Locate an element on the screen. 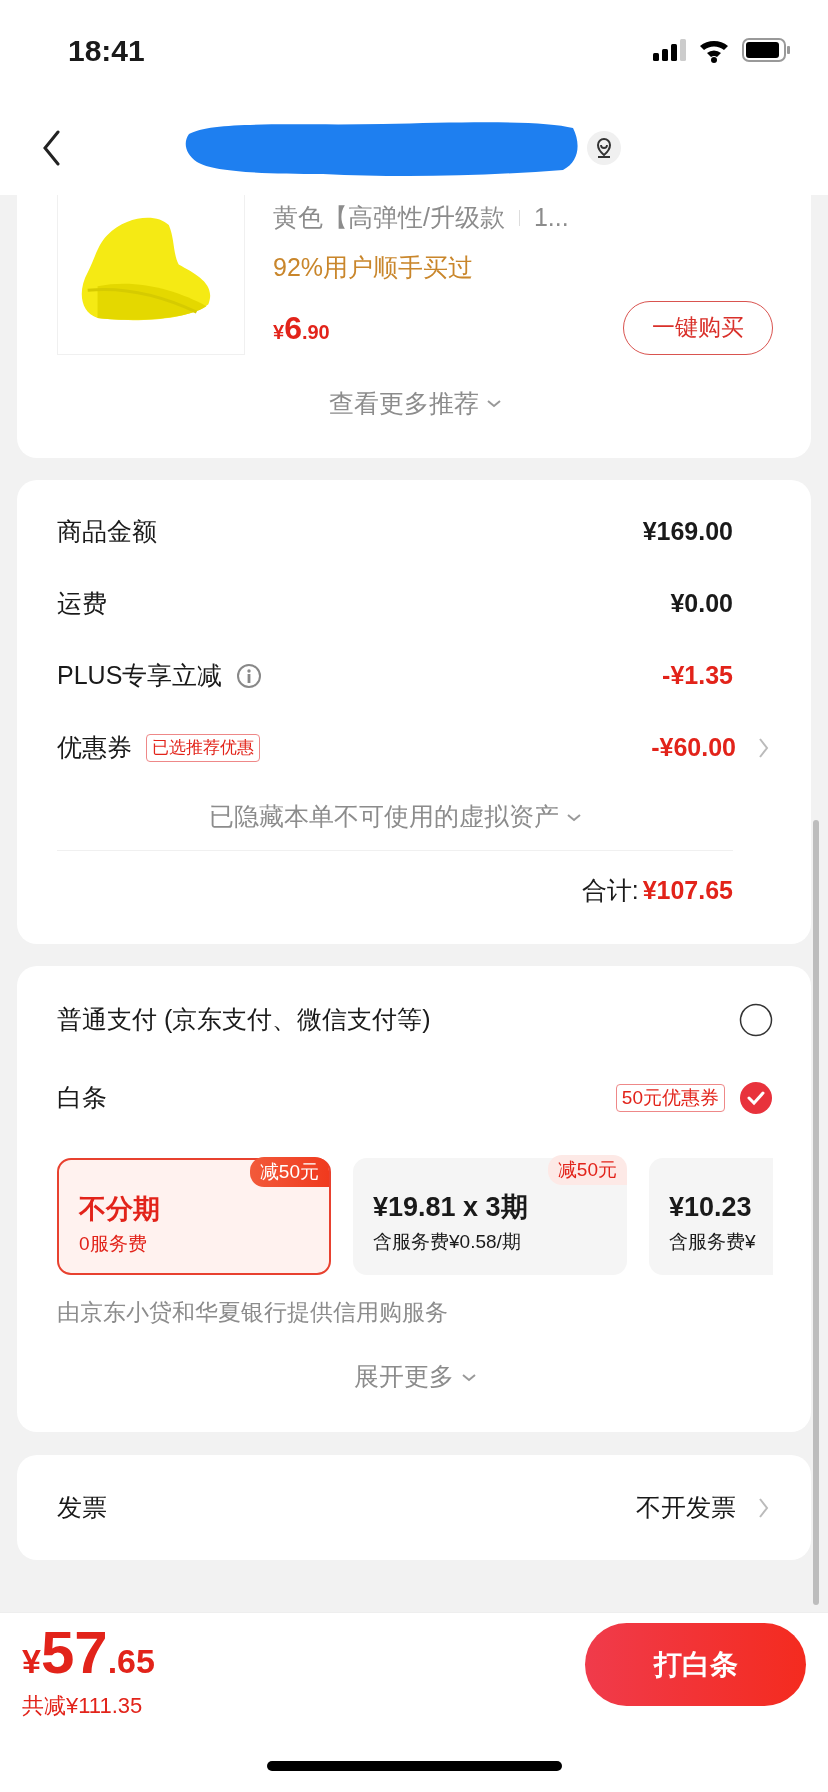  summary-value: -¥60.00 is located at coordinates (693, 748).